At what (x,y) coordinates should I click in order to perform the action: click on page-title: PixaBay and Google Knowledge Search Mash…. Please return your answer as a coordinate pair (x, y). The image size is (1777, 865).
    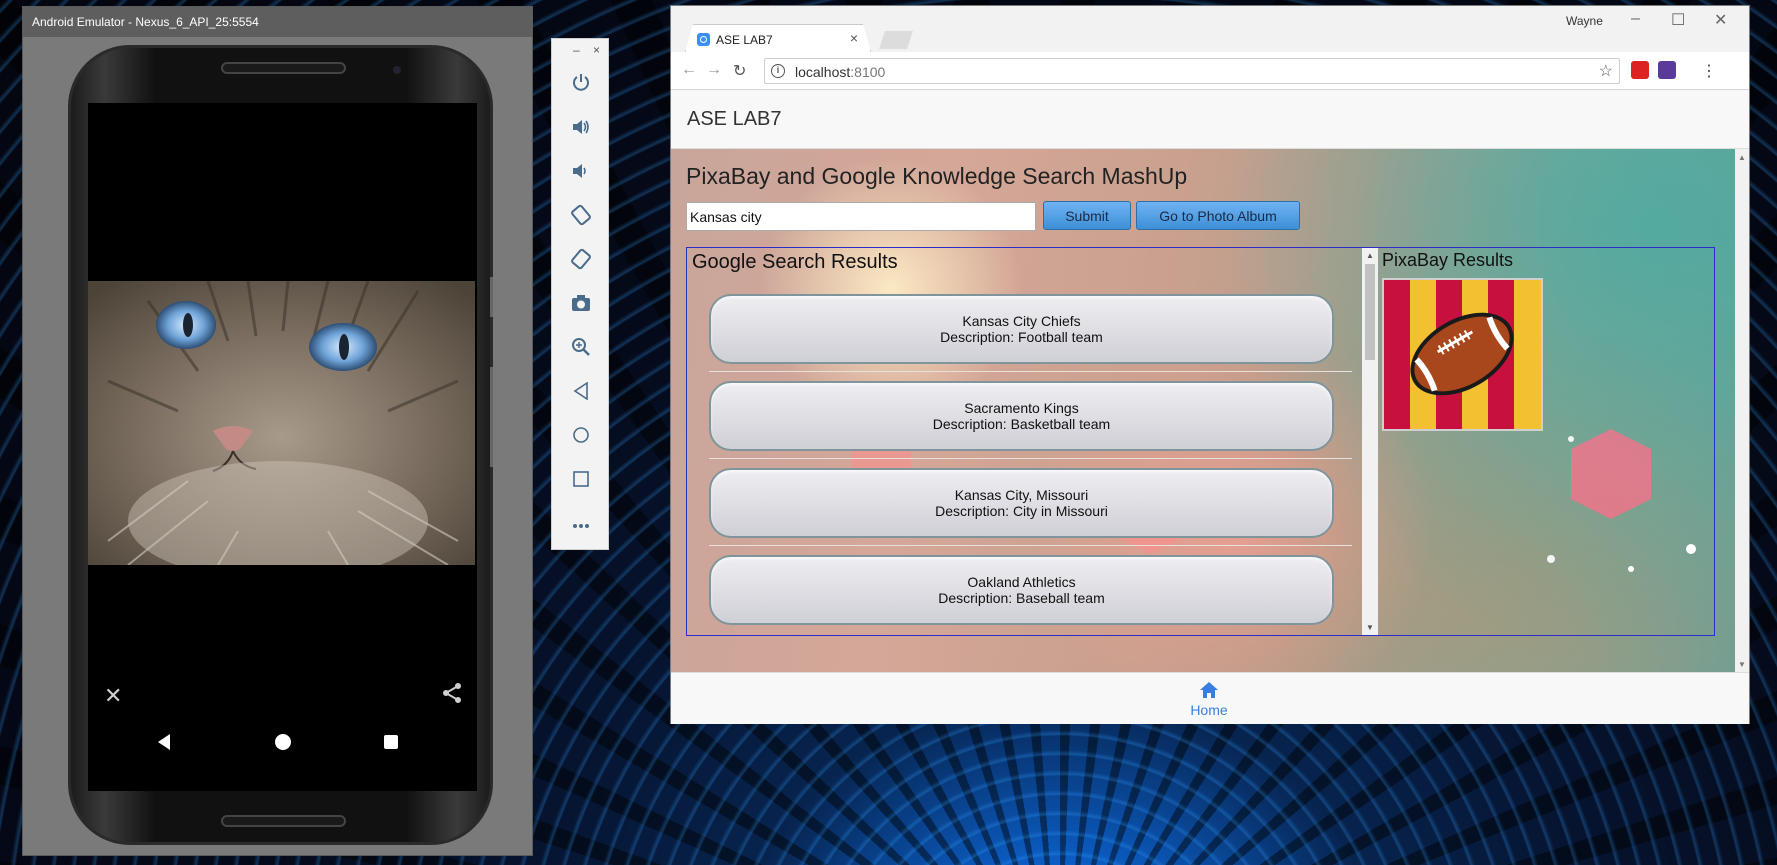
    Looking at the image, I should click on (937, 176).